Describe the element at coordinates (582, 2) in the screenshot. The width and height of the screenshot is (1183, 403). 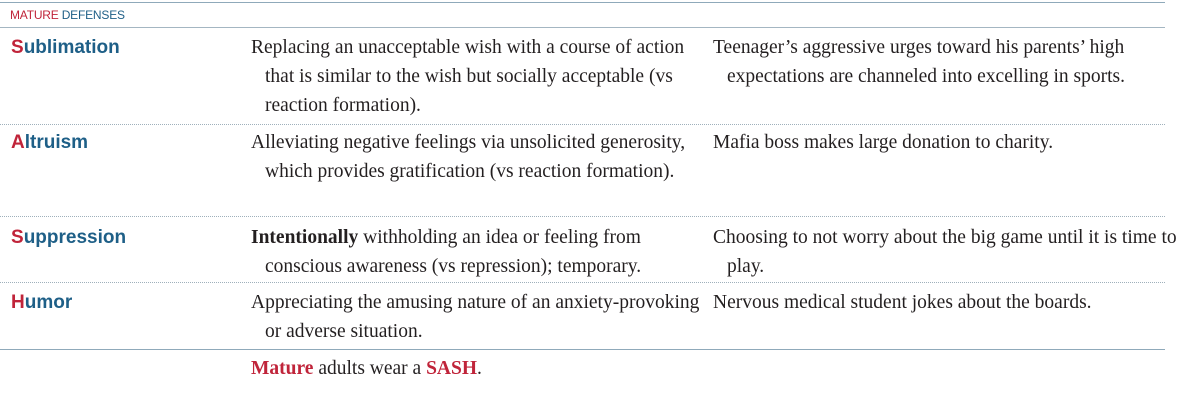
I see `top-rule` at that location.